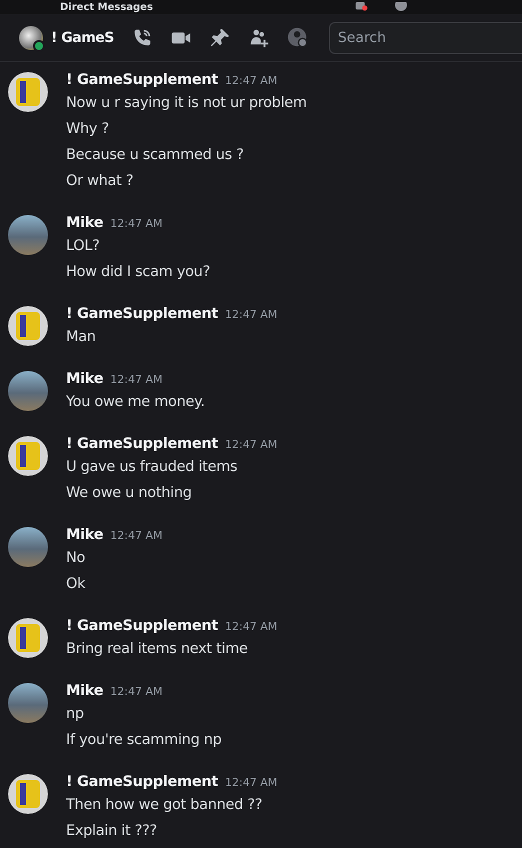 Image resolution: width=522 pixels, height=848 pixels. What do you see at coordinates (135, 402) in the screenshot?
I see `message-text: You owe me money.` at bounding box center [135, 402].